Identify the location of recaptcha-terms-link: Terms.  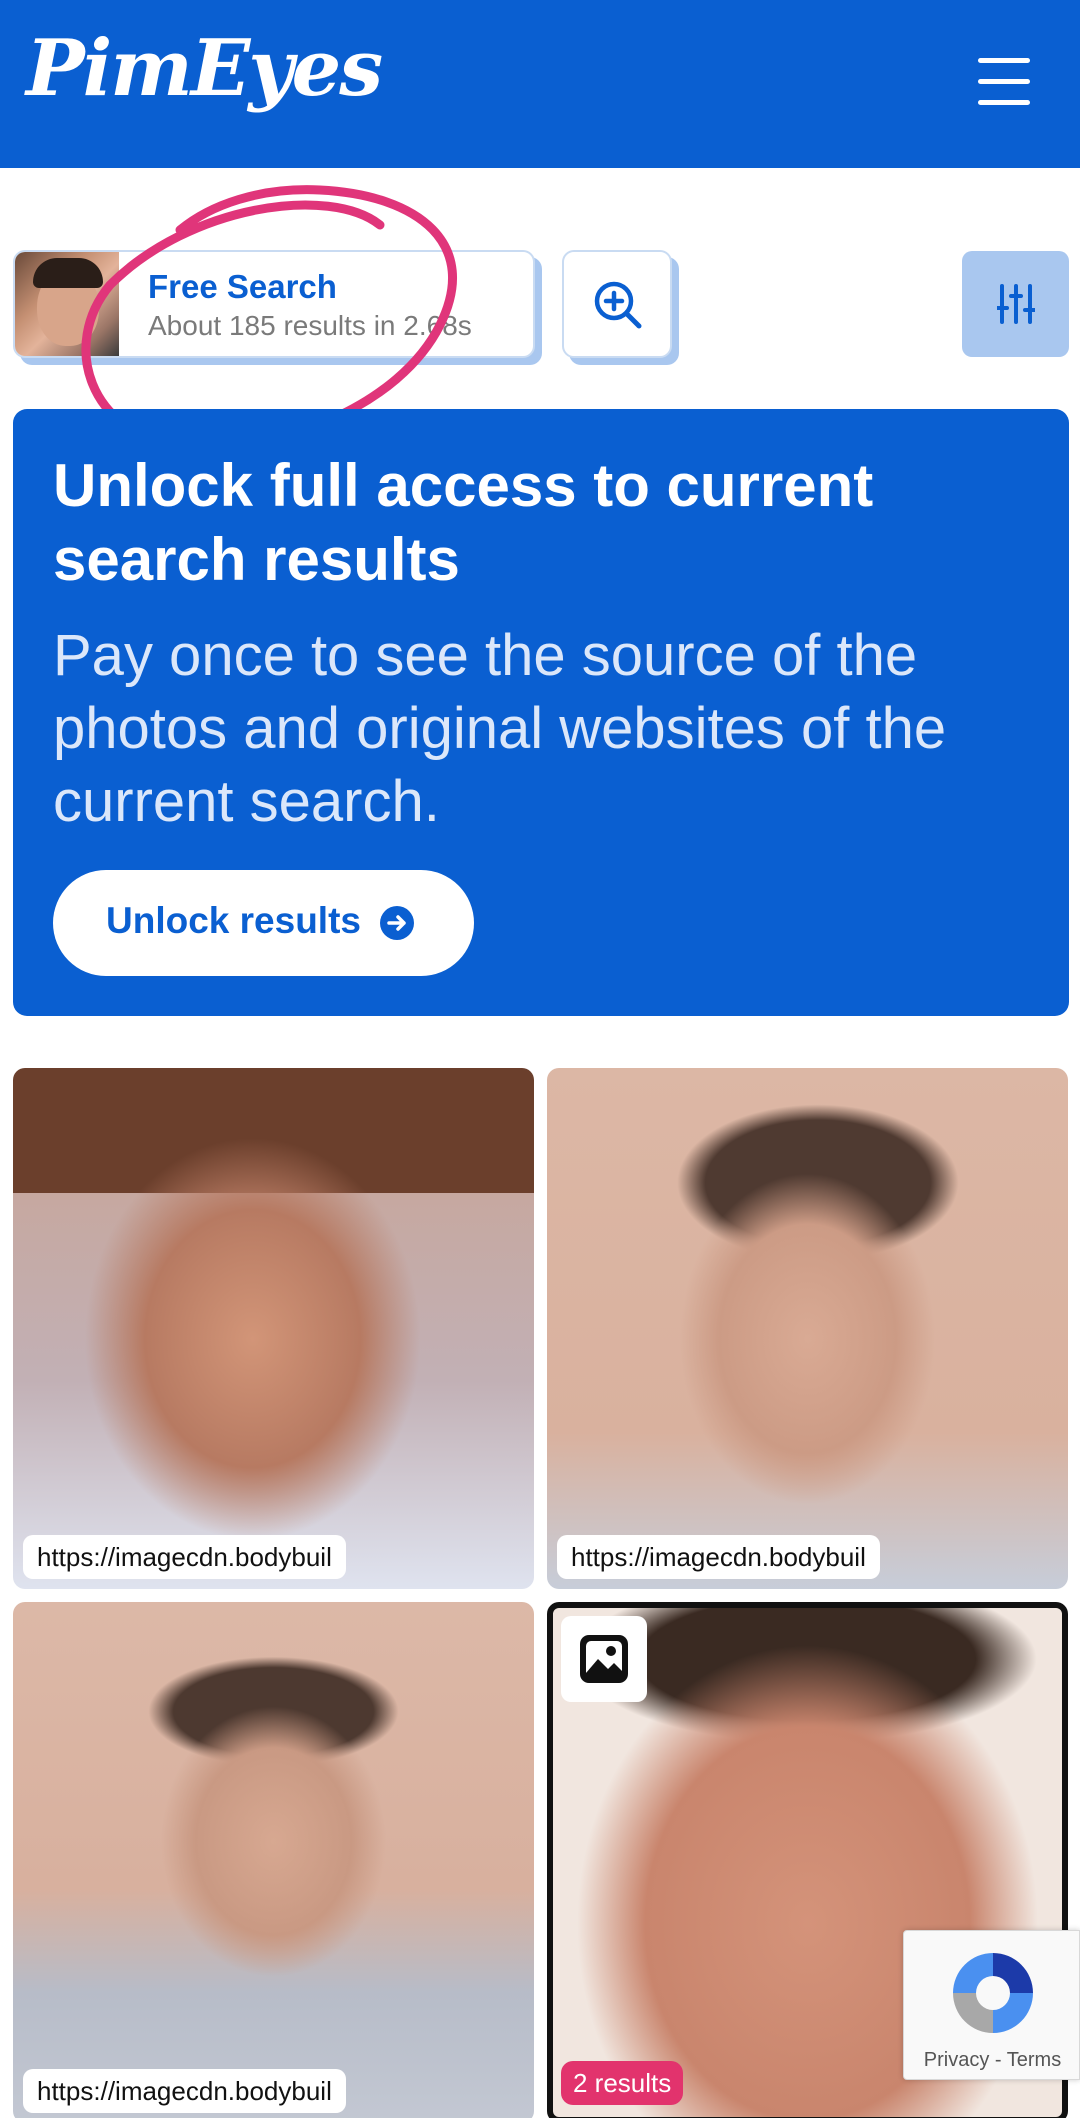
(1034, 2060).